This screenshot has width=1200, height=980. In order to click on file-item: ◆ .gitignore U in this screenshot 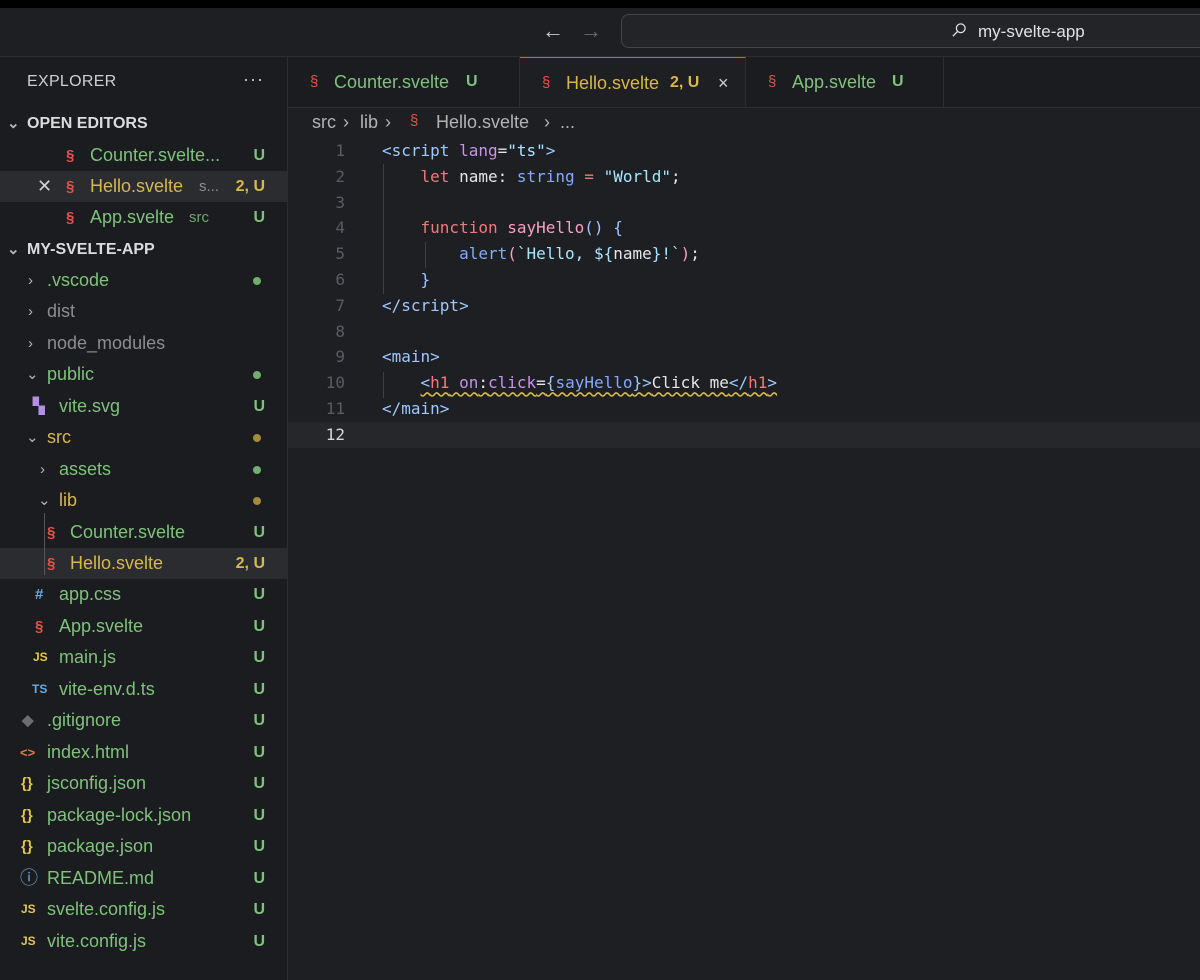, I will do `click(143, 720)`.